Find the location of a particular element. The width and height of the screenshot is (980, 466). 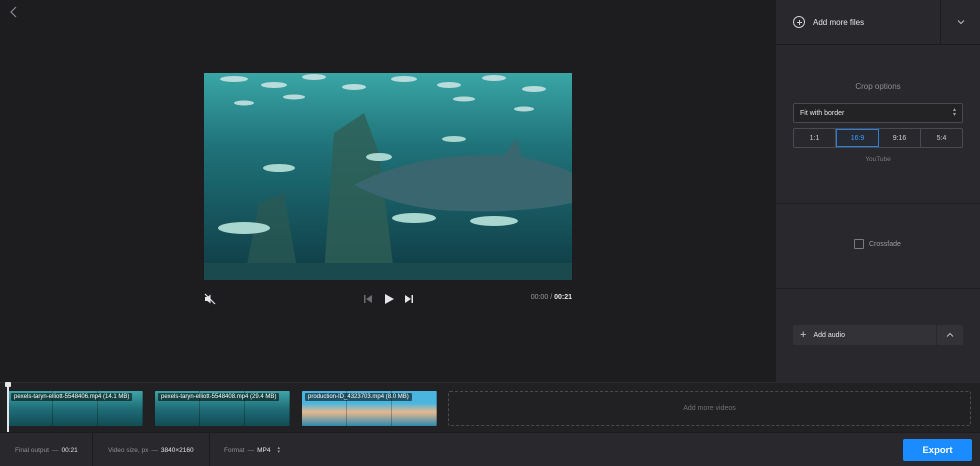

crop-mode-select: Fit with border ▴ ▾ is located at coordinates (878, 113).